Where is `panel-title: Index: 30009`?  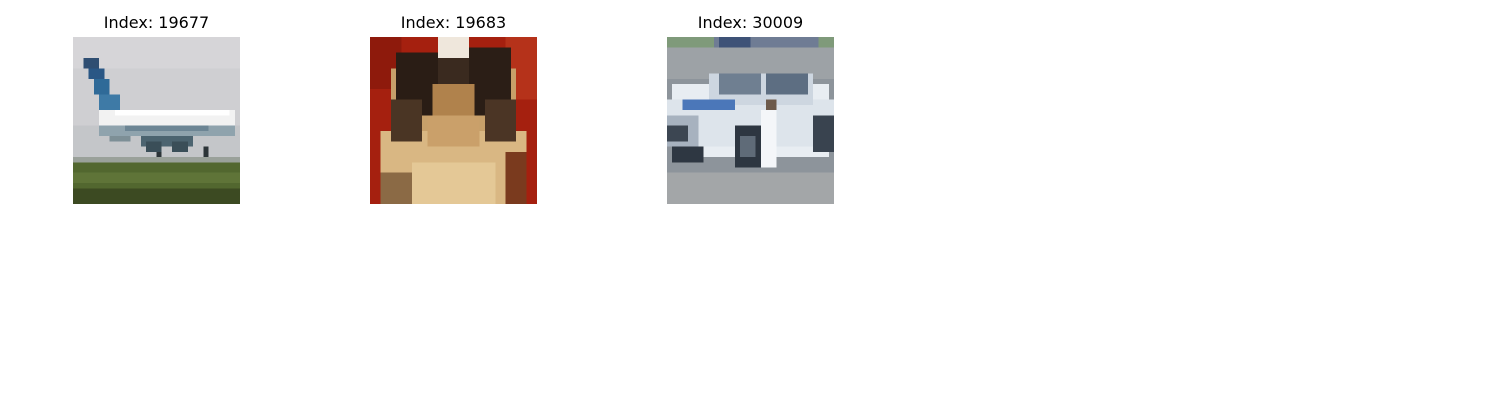
panel-title: Index: 30009 is located at coordinates (750, 22).